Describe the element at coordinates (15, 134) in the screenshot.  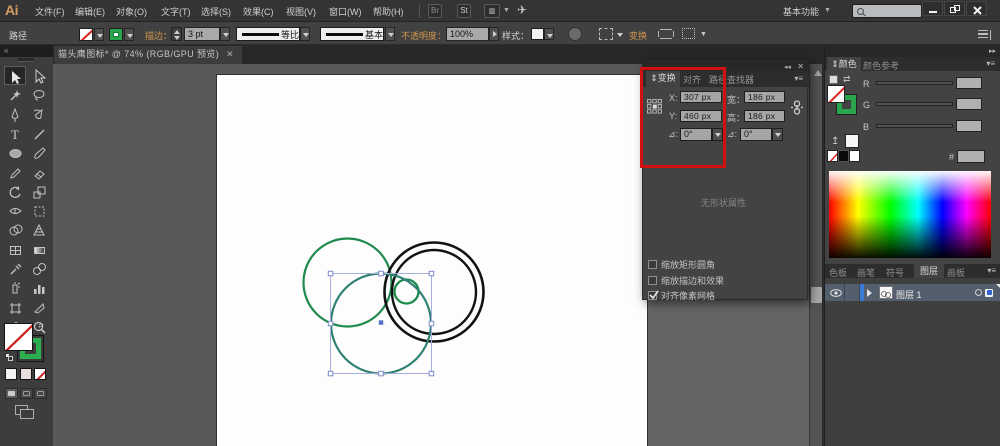
I see `svg-text: T` at that location.